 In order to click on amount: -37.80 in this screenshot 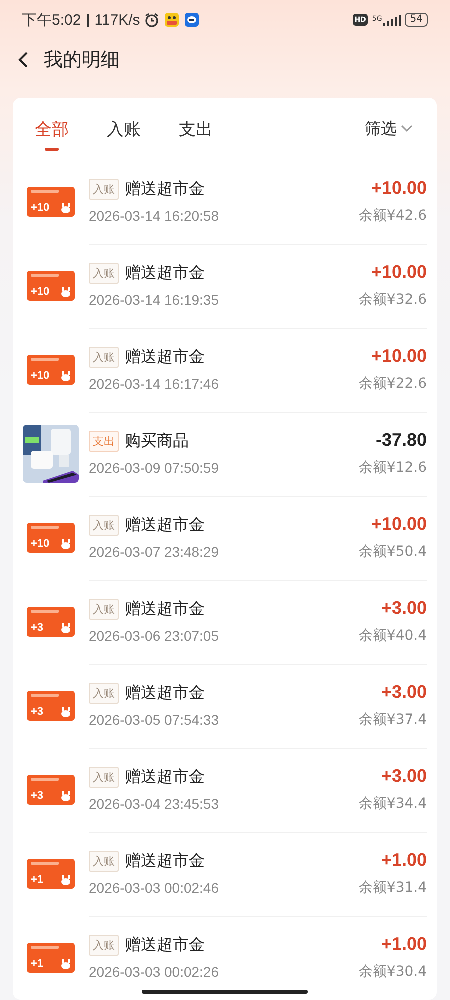, I will do `click(400, 440)`.